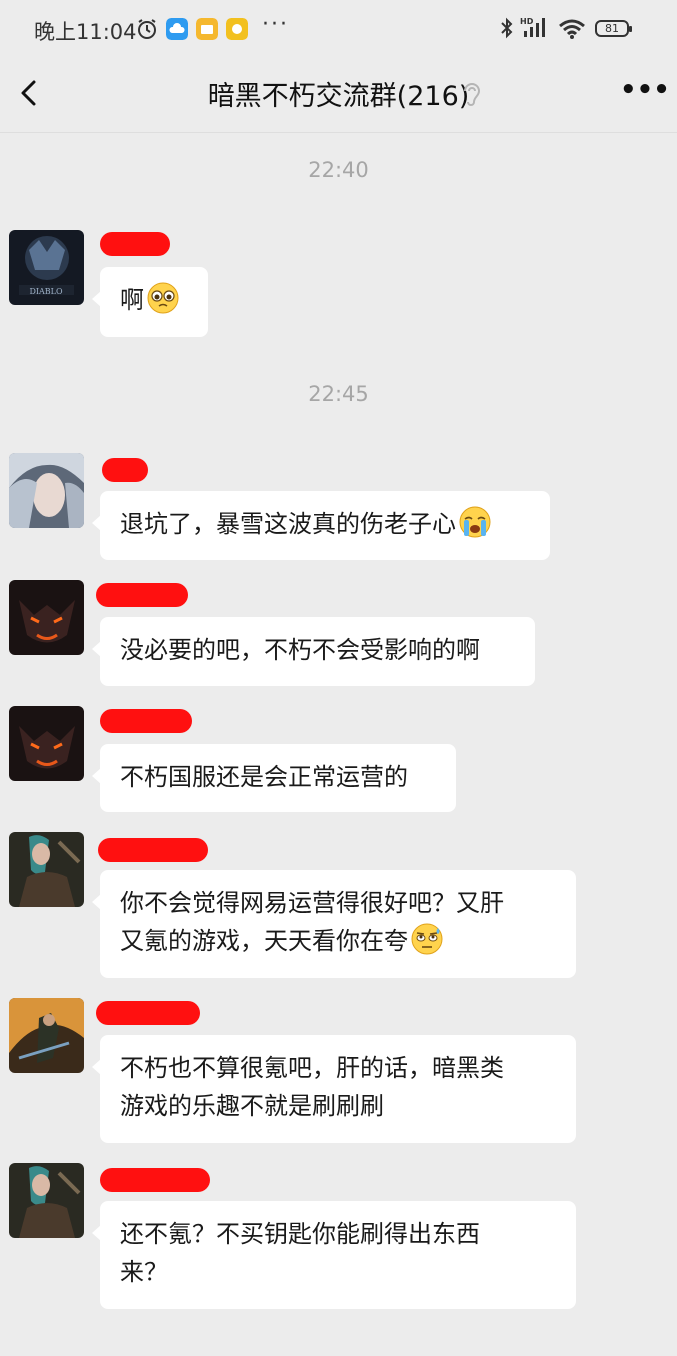 The width and height of the screenshot is (677, 1356). I want to click on status-bar: 晚上11:04 ··· HD 81, so click(338, 30).